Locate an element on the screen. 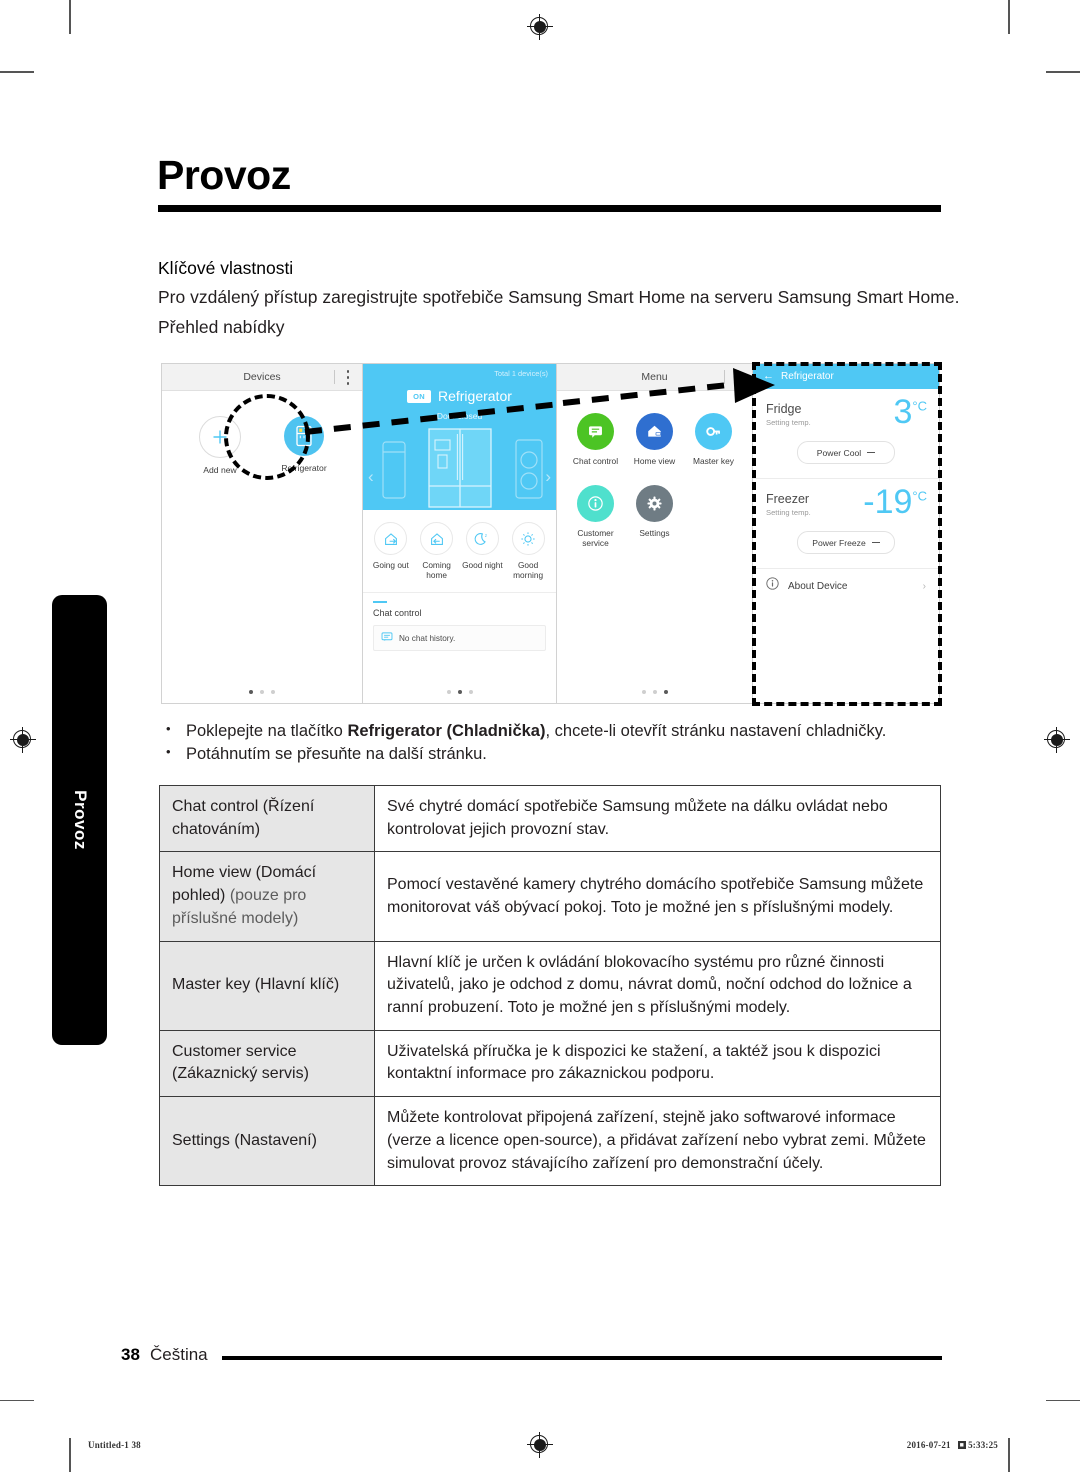  devices-header: Devices is located at coordinates (262, 377).